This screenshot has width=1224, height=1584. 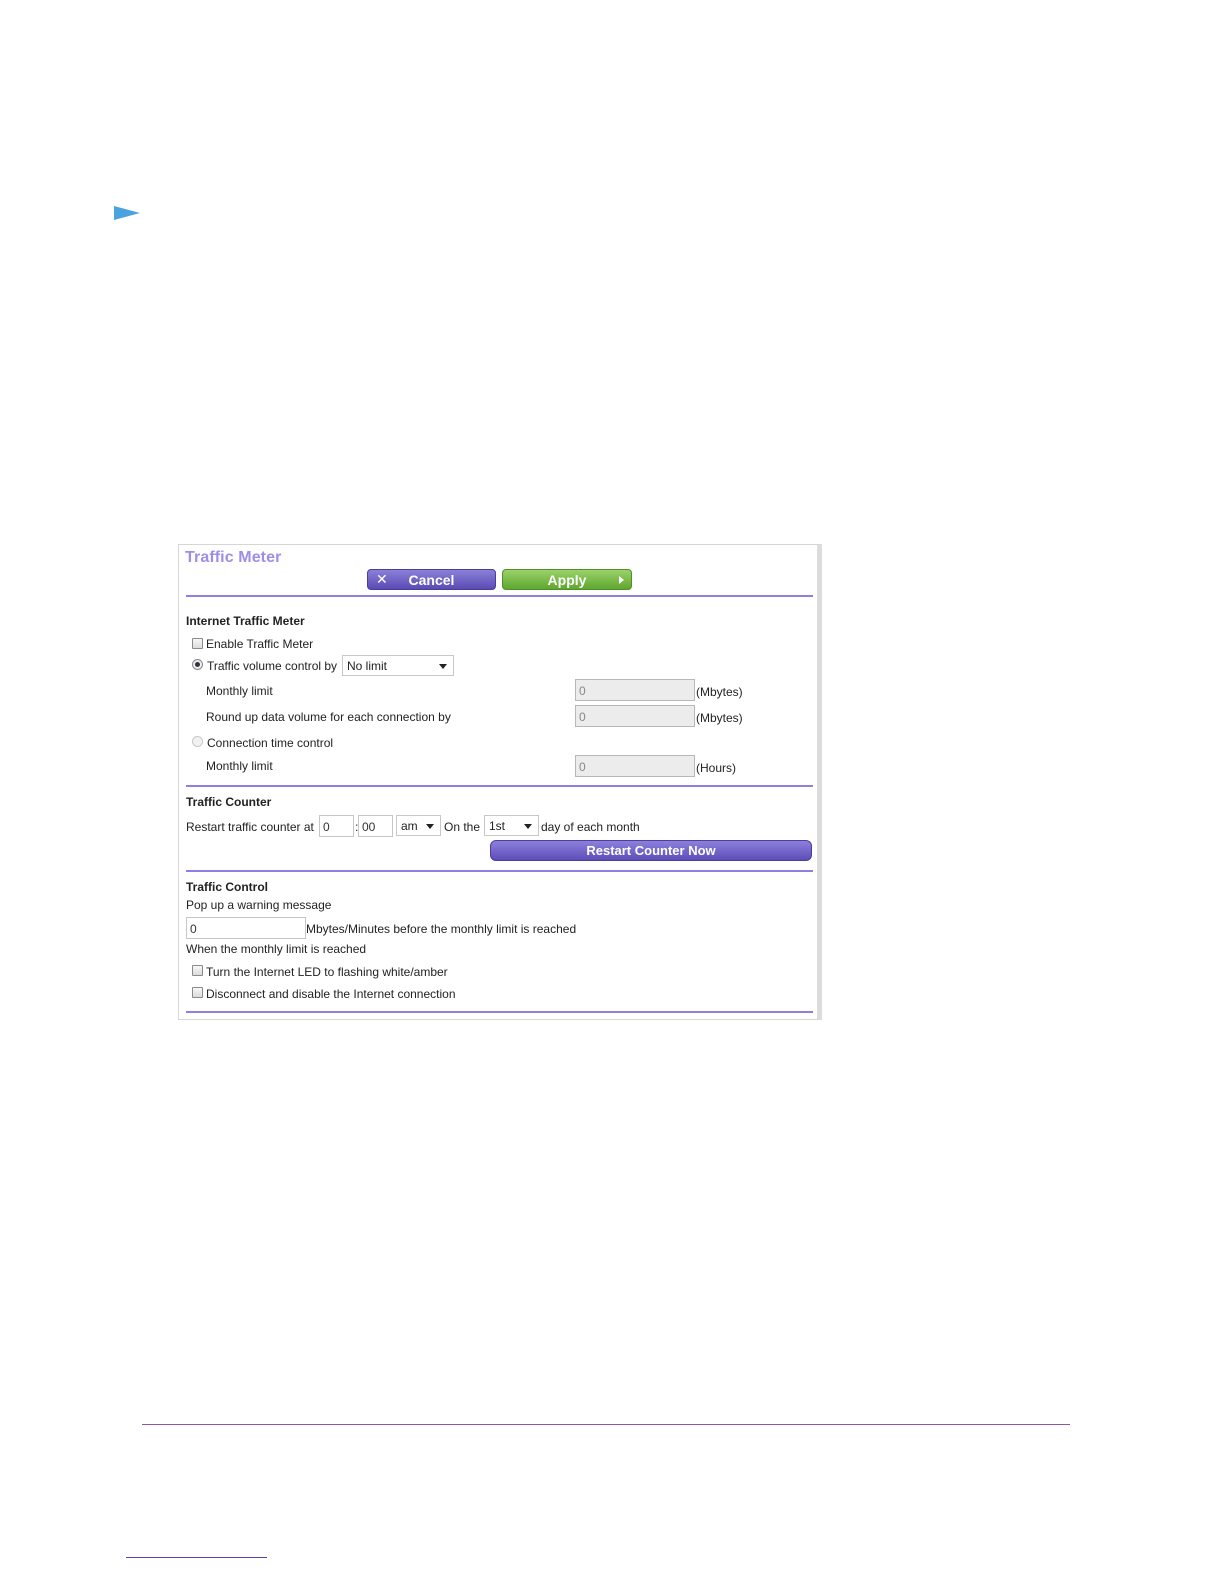 I want to click on footer-link-underline, so click(x=196, y=1557).